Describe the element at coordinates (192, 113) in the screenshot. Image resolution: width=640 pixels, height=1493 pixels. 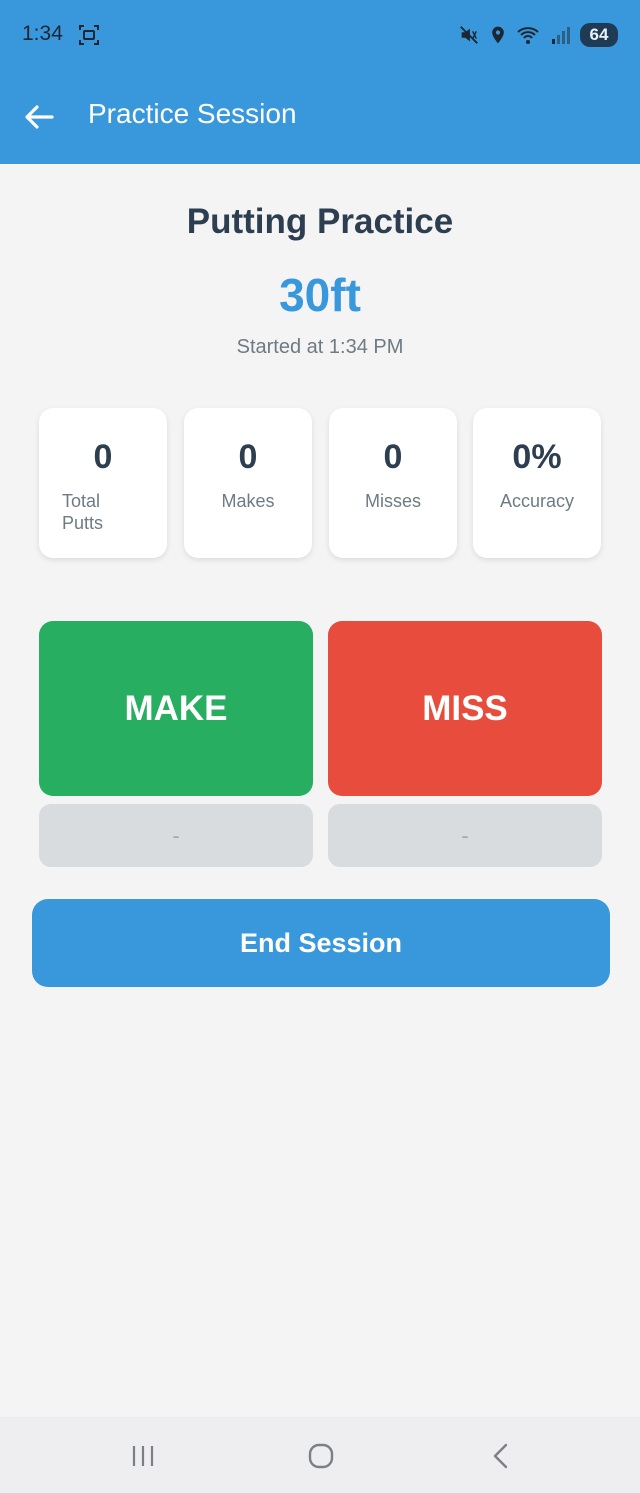
I see `page-title: Practice Session` at that location.